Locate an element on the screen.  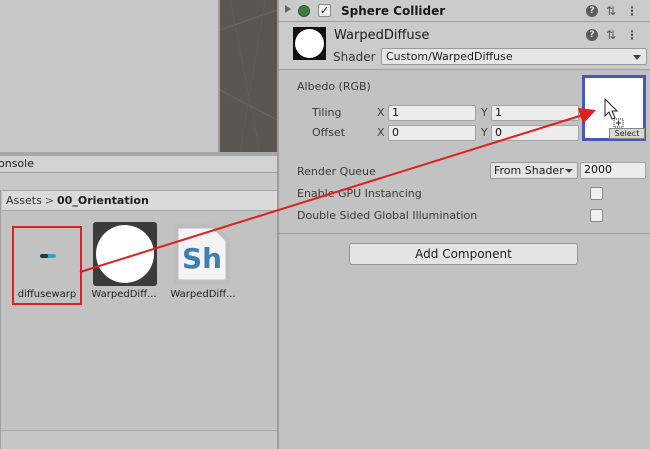
material-header-icons: ? ⇅ ⋮ is located at coordinates (614, 35).